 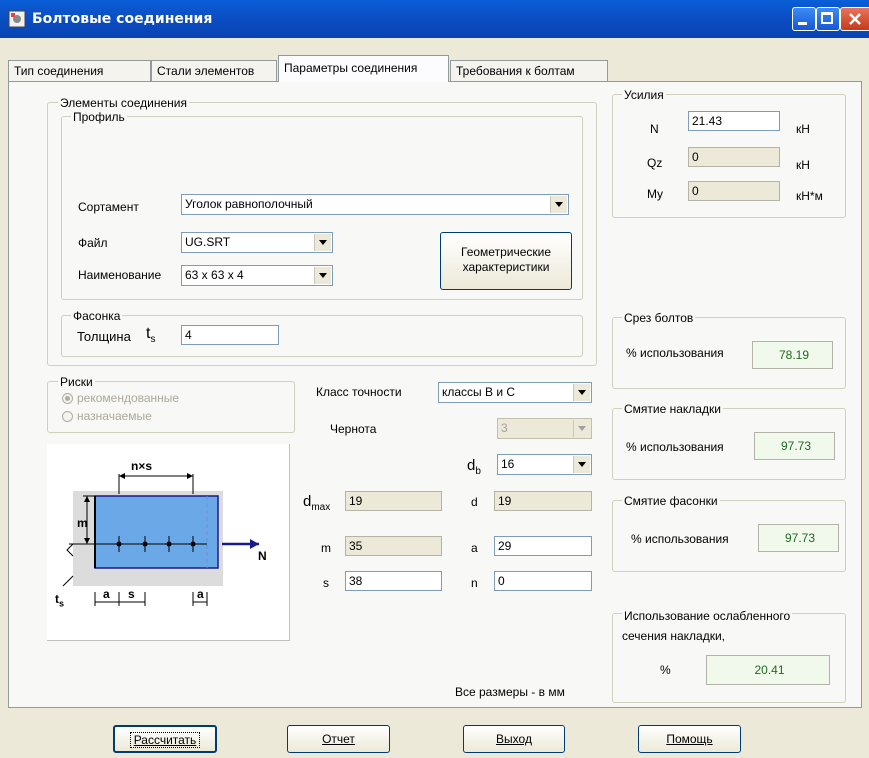 What do you see at coordinates (508, 464) in the screenshot?
I see `db-value: 16` at bounding box center [508, 464].